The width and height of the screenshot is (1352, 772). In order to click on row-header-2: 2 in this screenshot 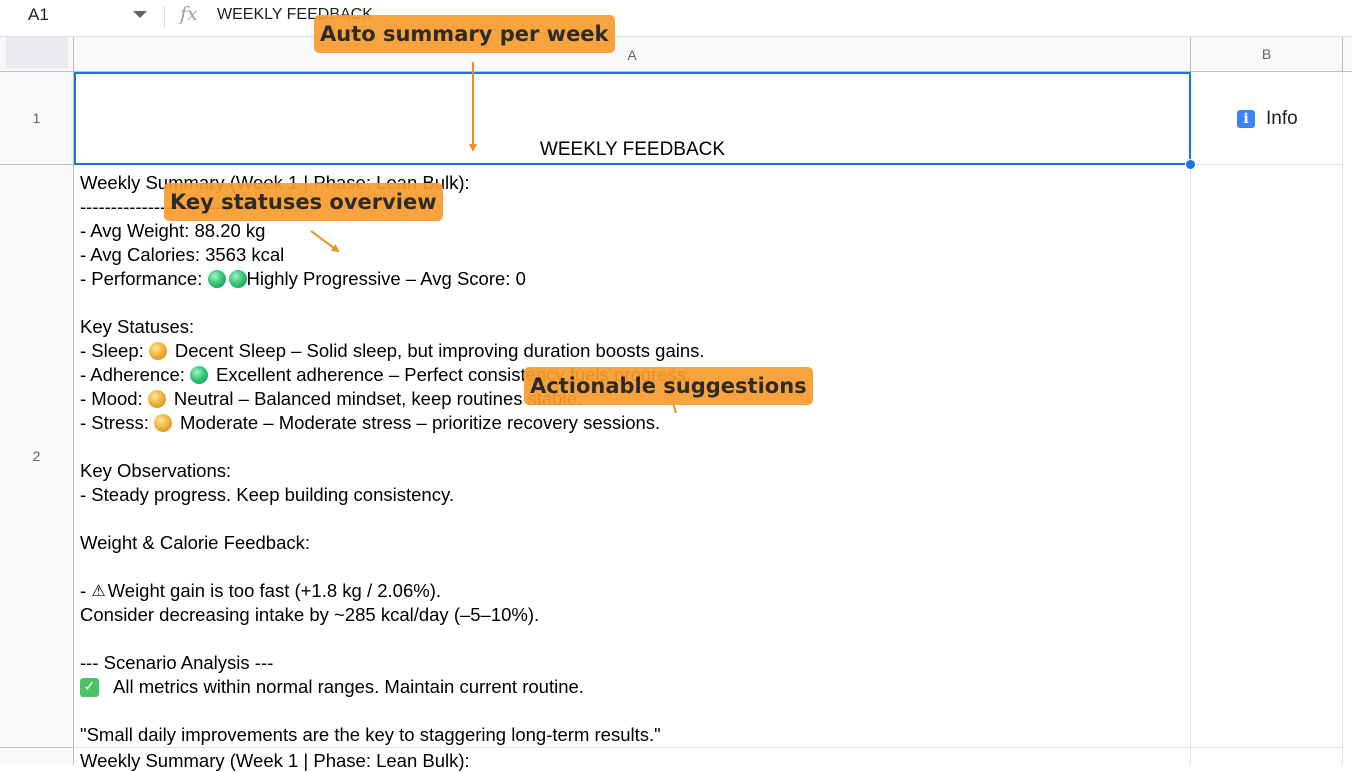, I will do `click(37, 456)`.